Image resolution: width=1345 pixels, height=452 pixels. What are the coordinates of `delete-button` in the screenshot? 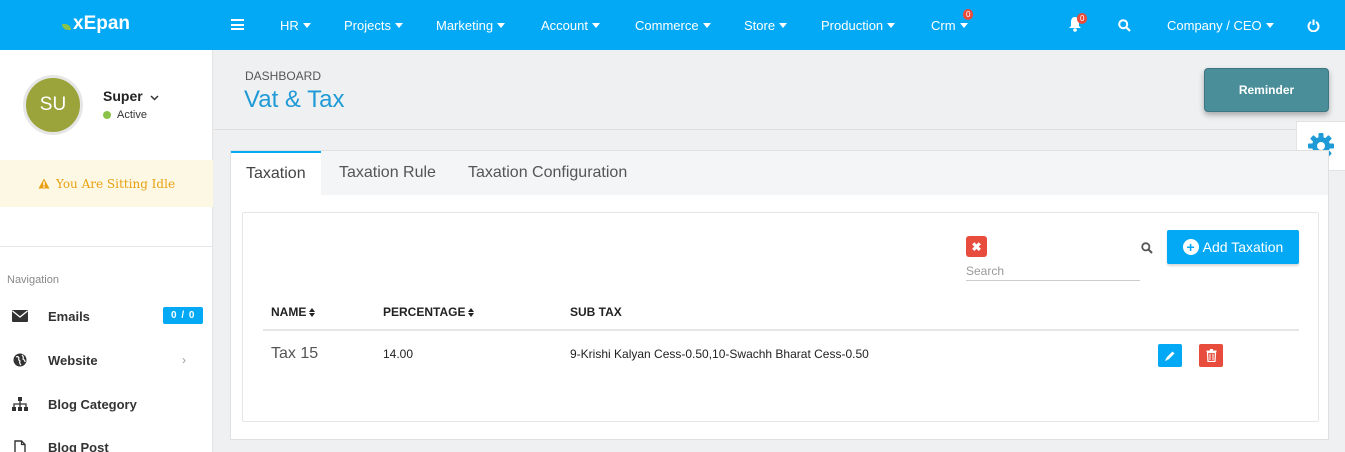 It's located at (1211, 355).